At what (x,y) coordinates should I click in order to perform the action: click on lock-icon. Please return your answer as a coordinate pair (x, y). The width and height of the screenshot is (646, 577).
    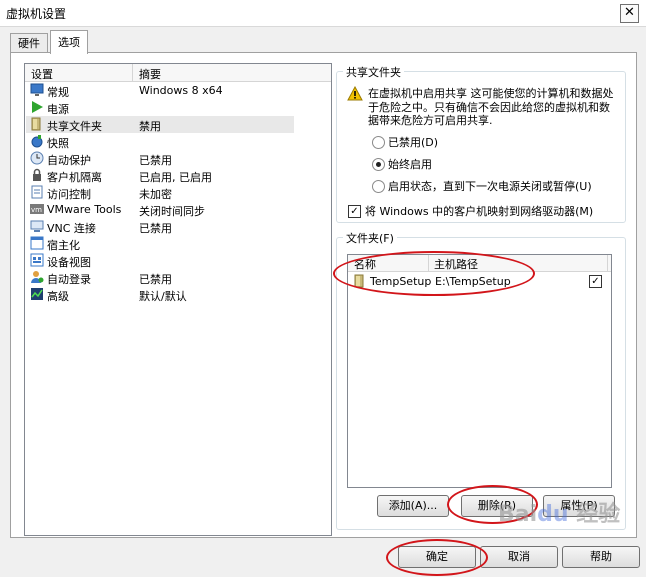
    Looking at the image, I should click on (37, 174).